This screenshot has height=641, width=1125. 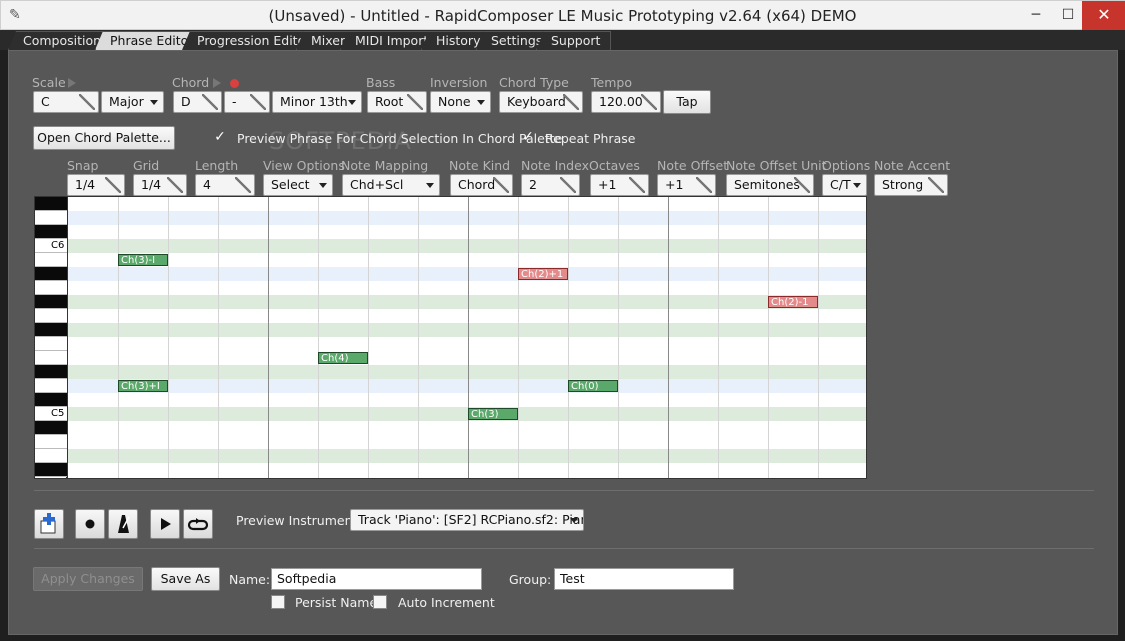 What do you see at coordinates (220, 137) in the screenshot?
I see `preview-phrase-checkbox: ✓` at bounding box center [220, 137].